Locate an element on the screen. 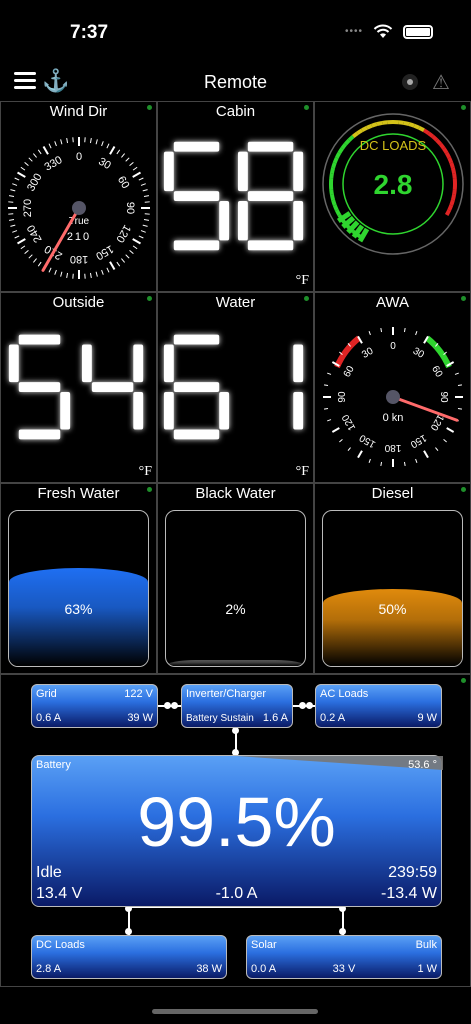 Image resolution: width=471 pixels, height=1024 pixels. inverter-title: Inverter/Charger is located at coordinates (226, 694).